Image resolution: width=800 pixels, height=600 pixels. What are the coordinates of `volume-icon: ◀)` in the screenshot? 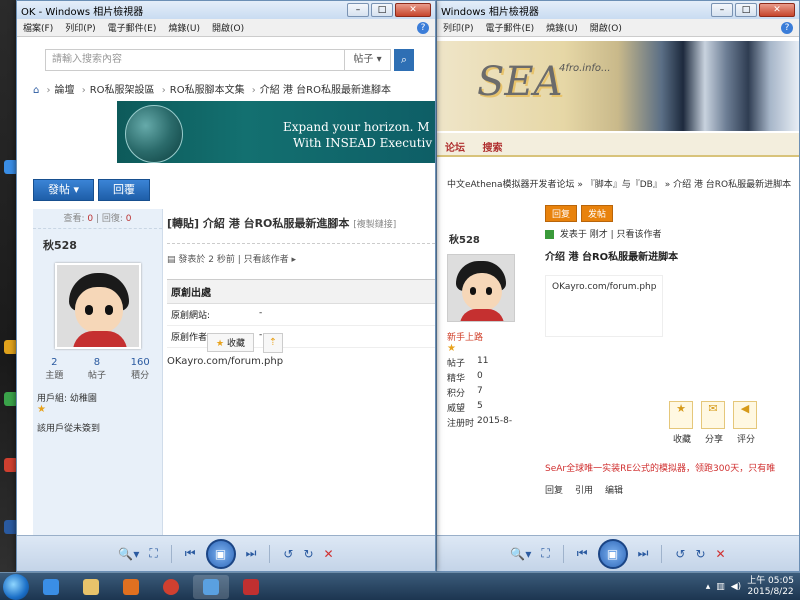 It's located at (736, 587).